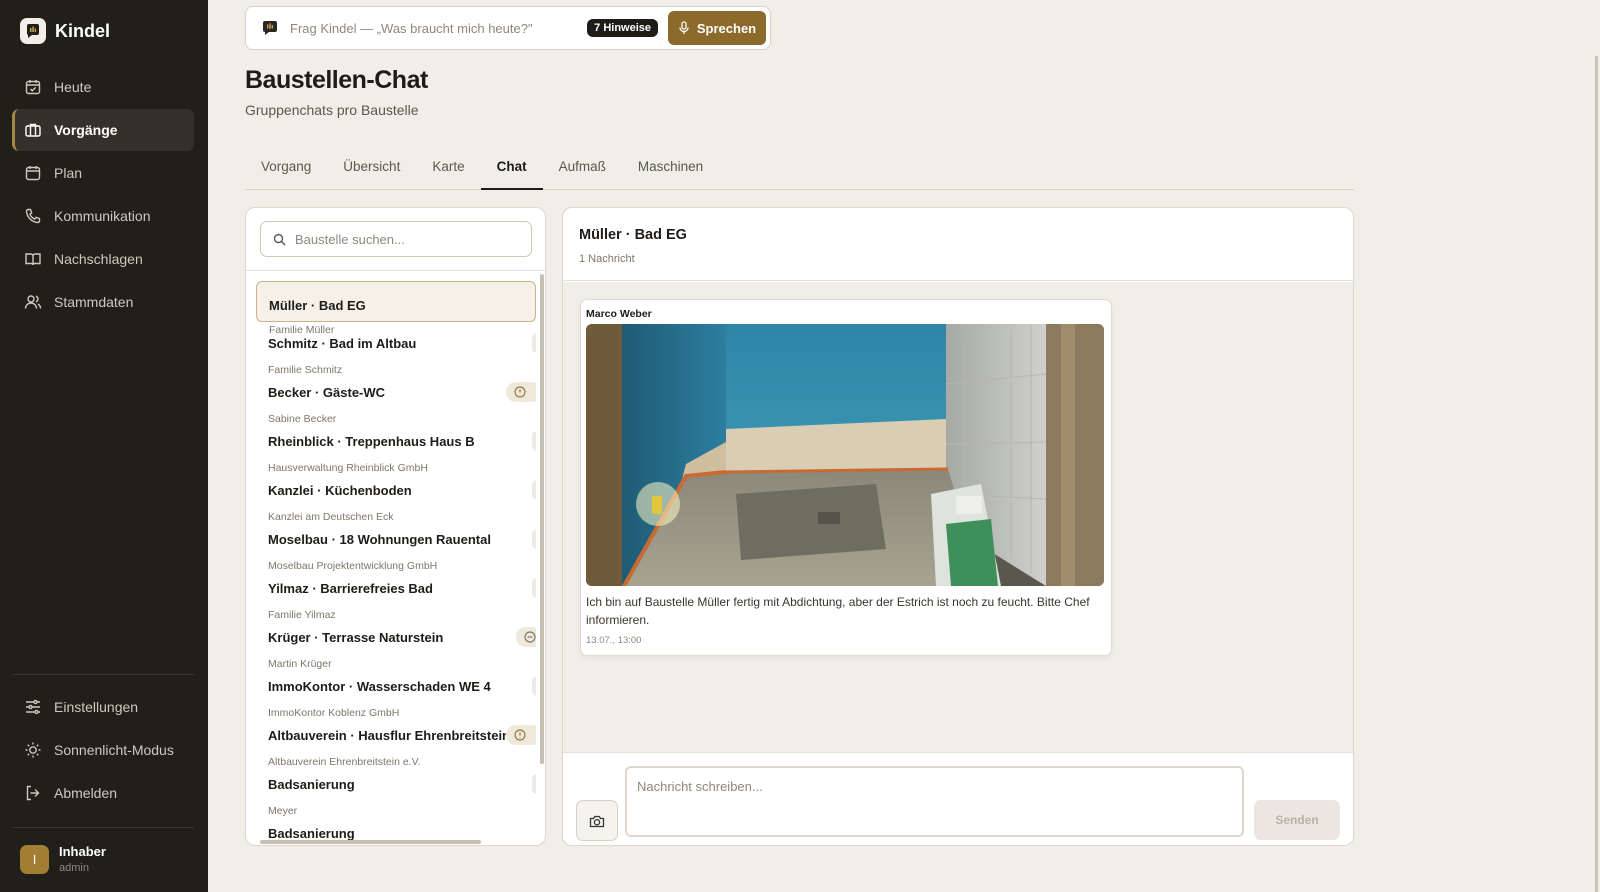 Image resolution: width=1600 pixels, height=892 pixels. What do you see at coordinates (33, 130) in the screenshot?
I see `briefcase-icon` at bounding box center [33, 130].